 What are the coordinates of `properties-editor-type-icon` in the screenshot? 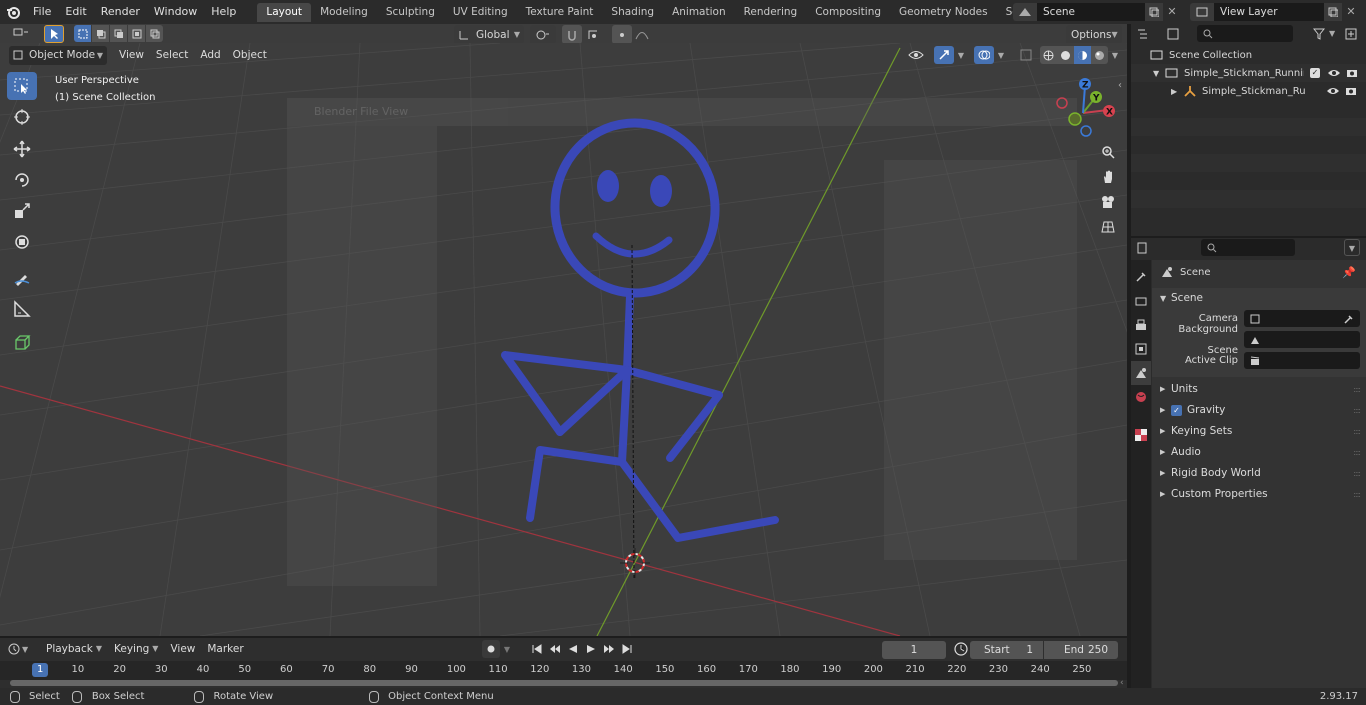 It's located at (1150, 248).